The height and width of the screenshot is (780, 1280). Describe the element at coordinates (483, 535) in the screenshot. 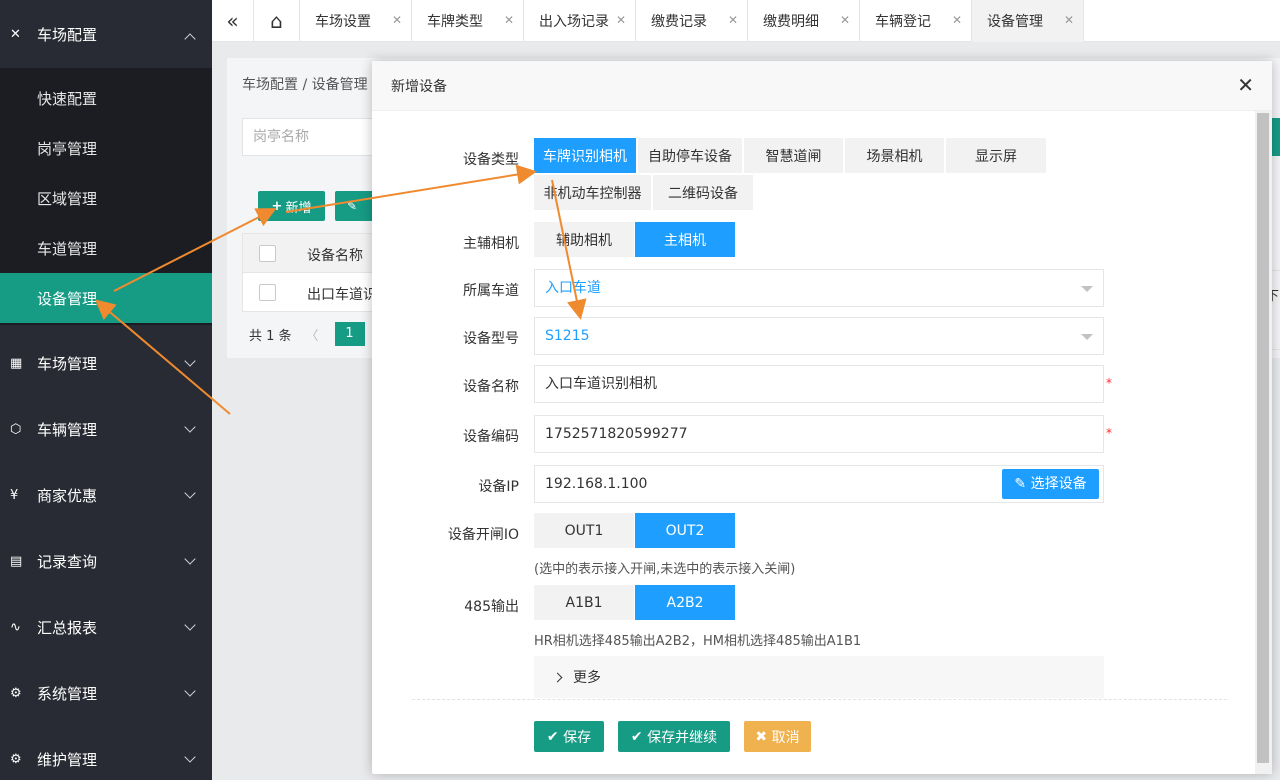

I see `gate-io-label: 设备开闸IO` at that location.